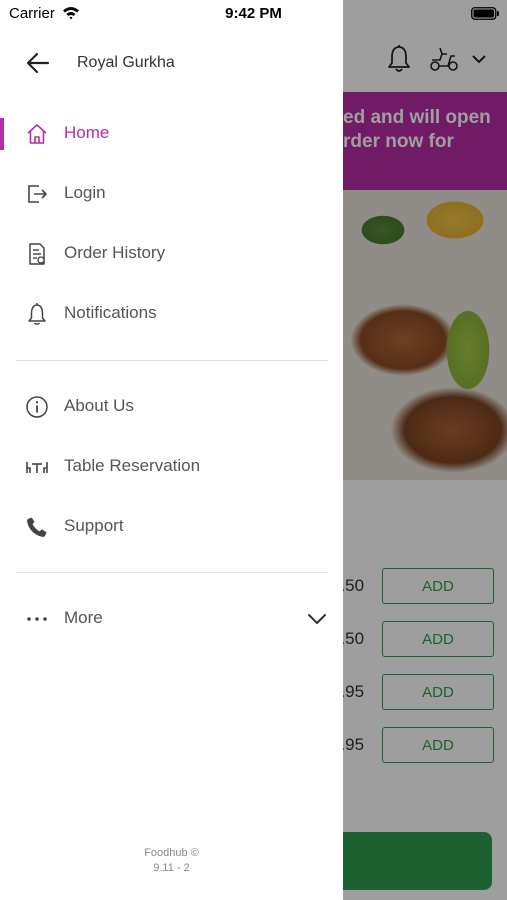  What do you see at coordinates (171, 527) in the screenshot?
I see `menu-item-support: Support` at bounding box center [171, 527].